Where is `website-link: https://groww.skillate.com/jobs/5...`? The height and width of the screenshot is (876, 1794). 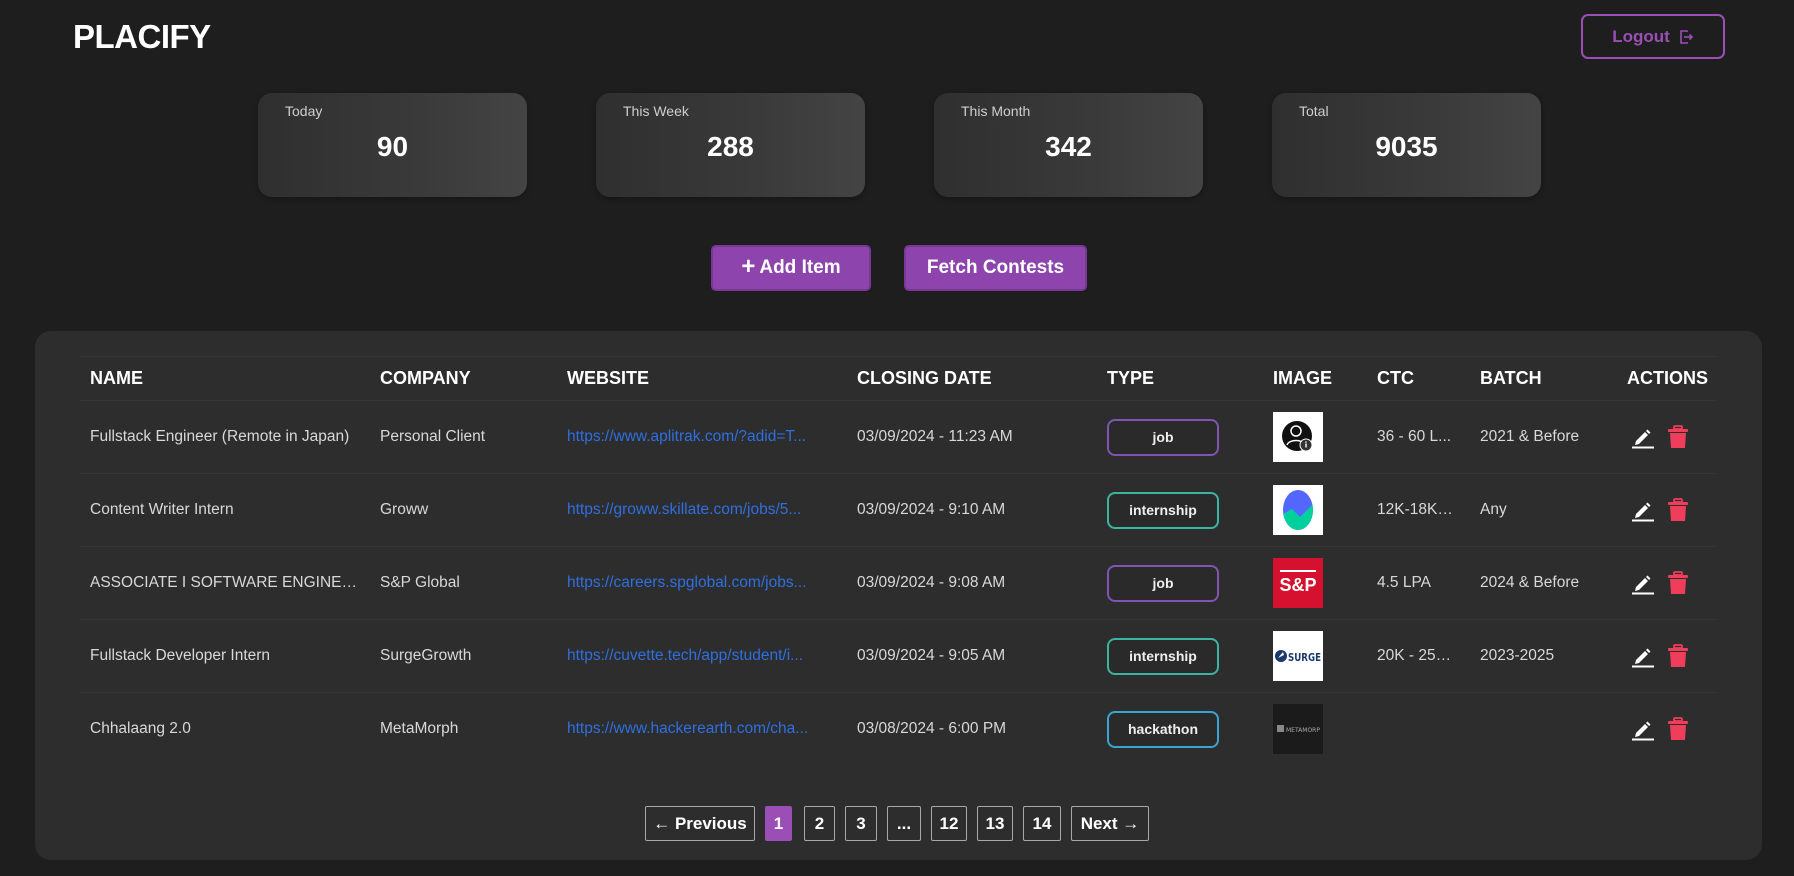 website-link: https://groww.skillate.com/jobs/5... is located at coordinates (701, 510).